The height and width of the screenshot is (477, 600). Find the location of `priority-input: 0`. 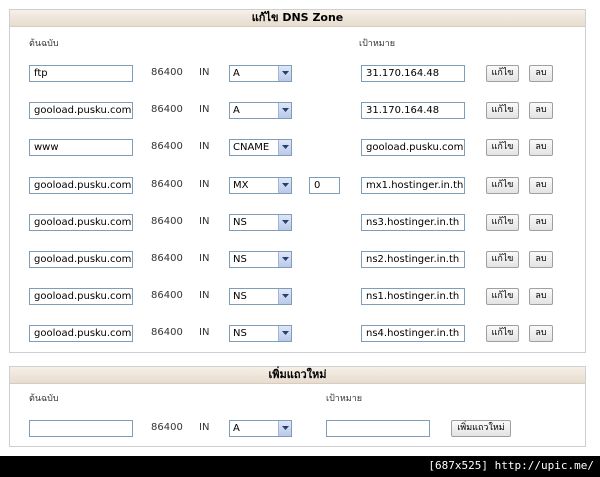

priority-input: 0 is located at coordinates (324, 185).